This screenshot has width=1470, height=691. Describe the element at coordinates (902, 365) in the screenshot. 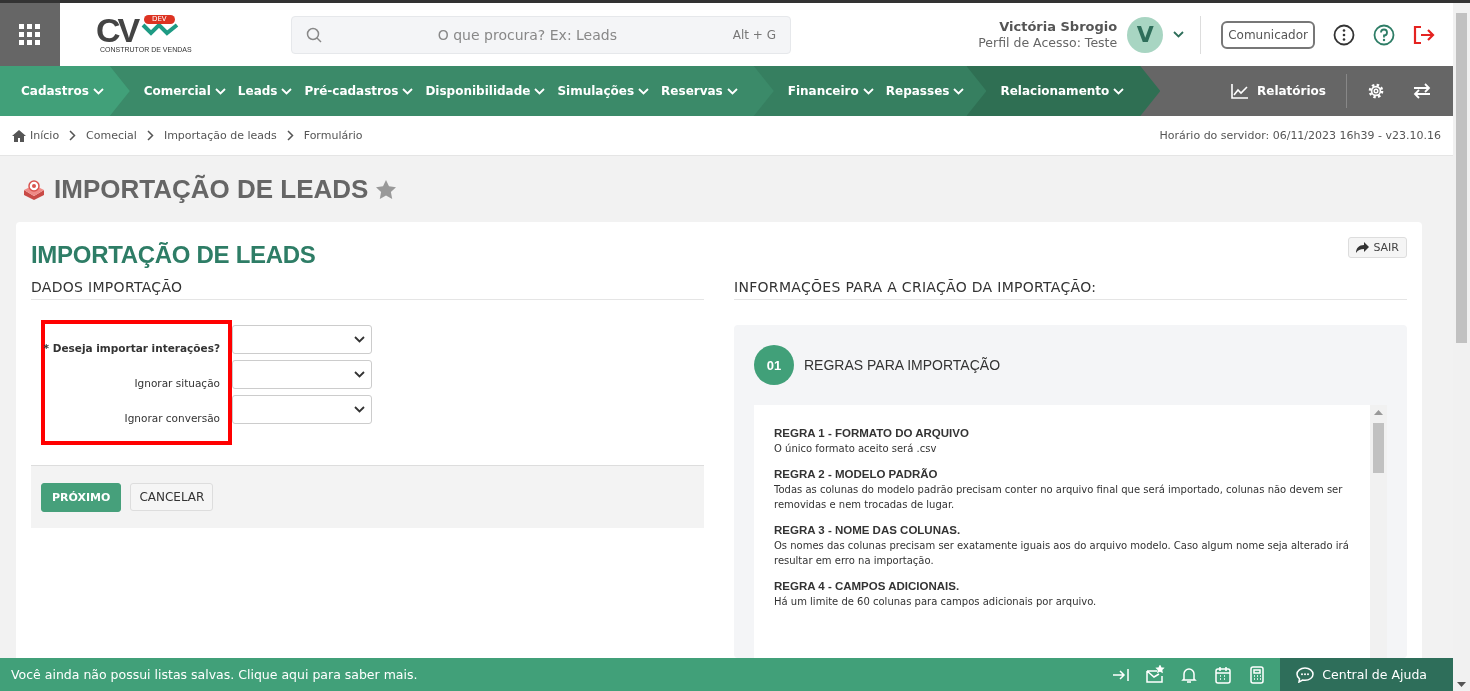

I see `step-title: REGRAS PARA IMPORTAÇÃO` at that location.